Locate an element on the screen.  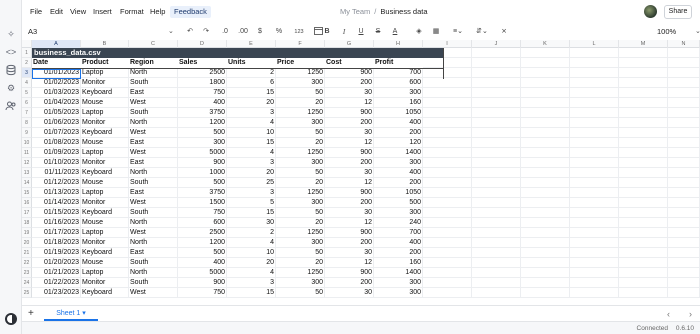
table-cell: 20 is located at coordinates (251, 173).